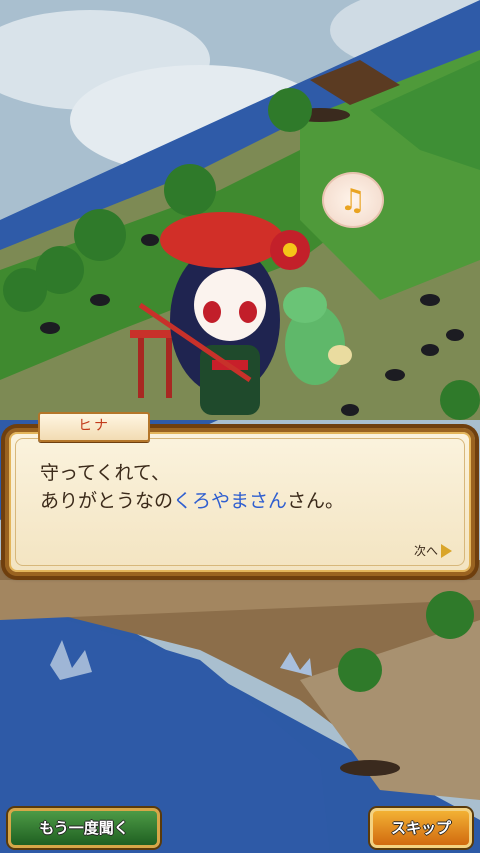 This screenshot has height=853, width=480. I want to click on music-note-glyph: ♫, so click(353, 200).